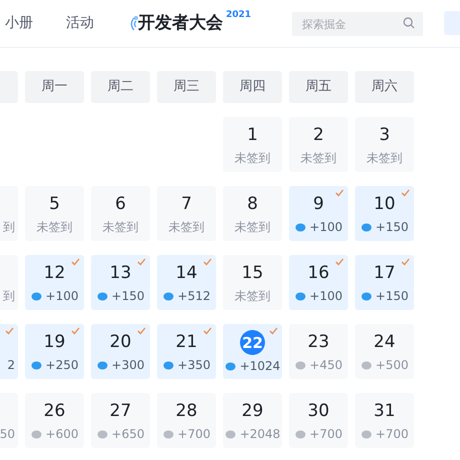  What do you see at coordinates (120, 87) in the screenshot?
I see `weekday-header: 周二` at bounding box center [120, 87].